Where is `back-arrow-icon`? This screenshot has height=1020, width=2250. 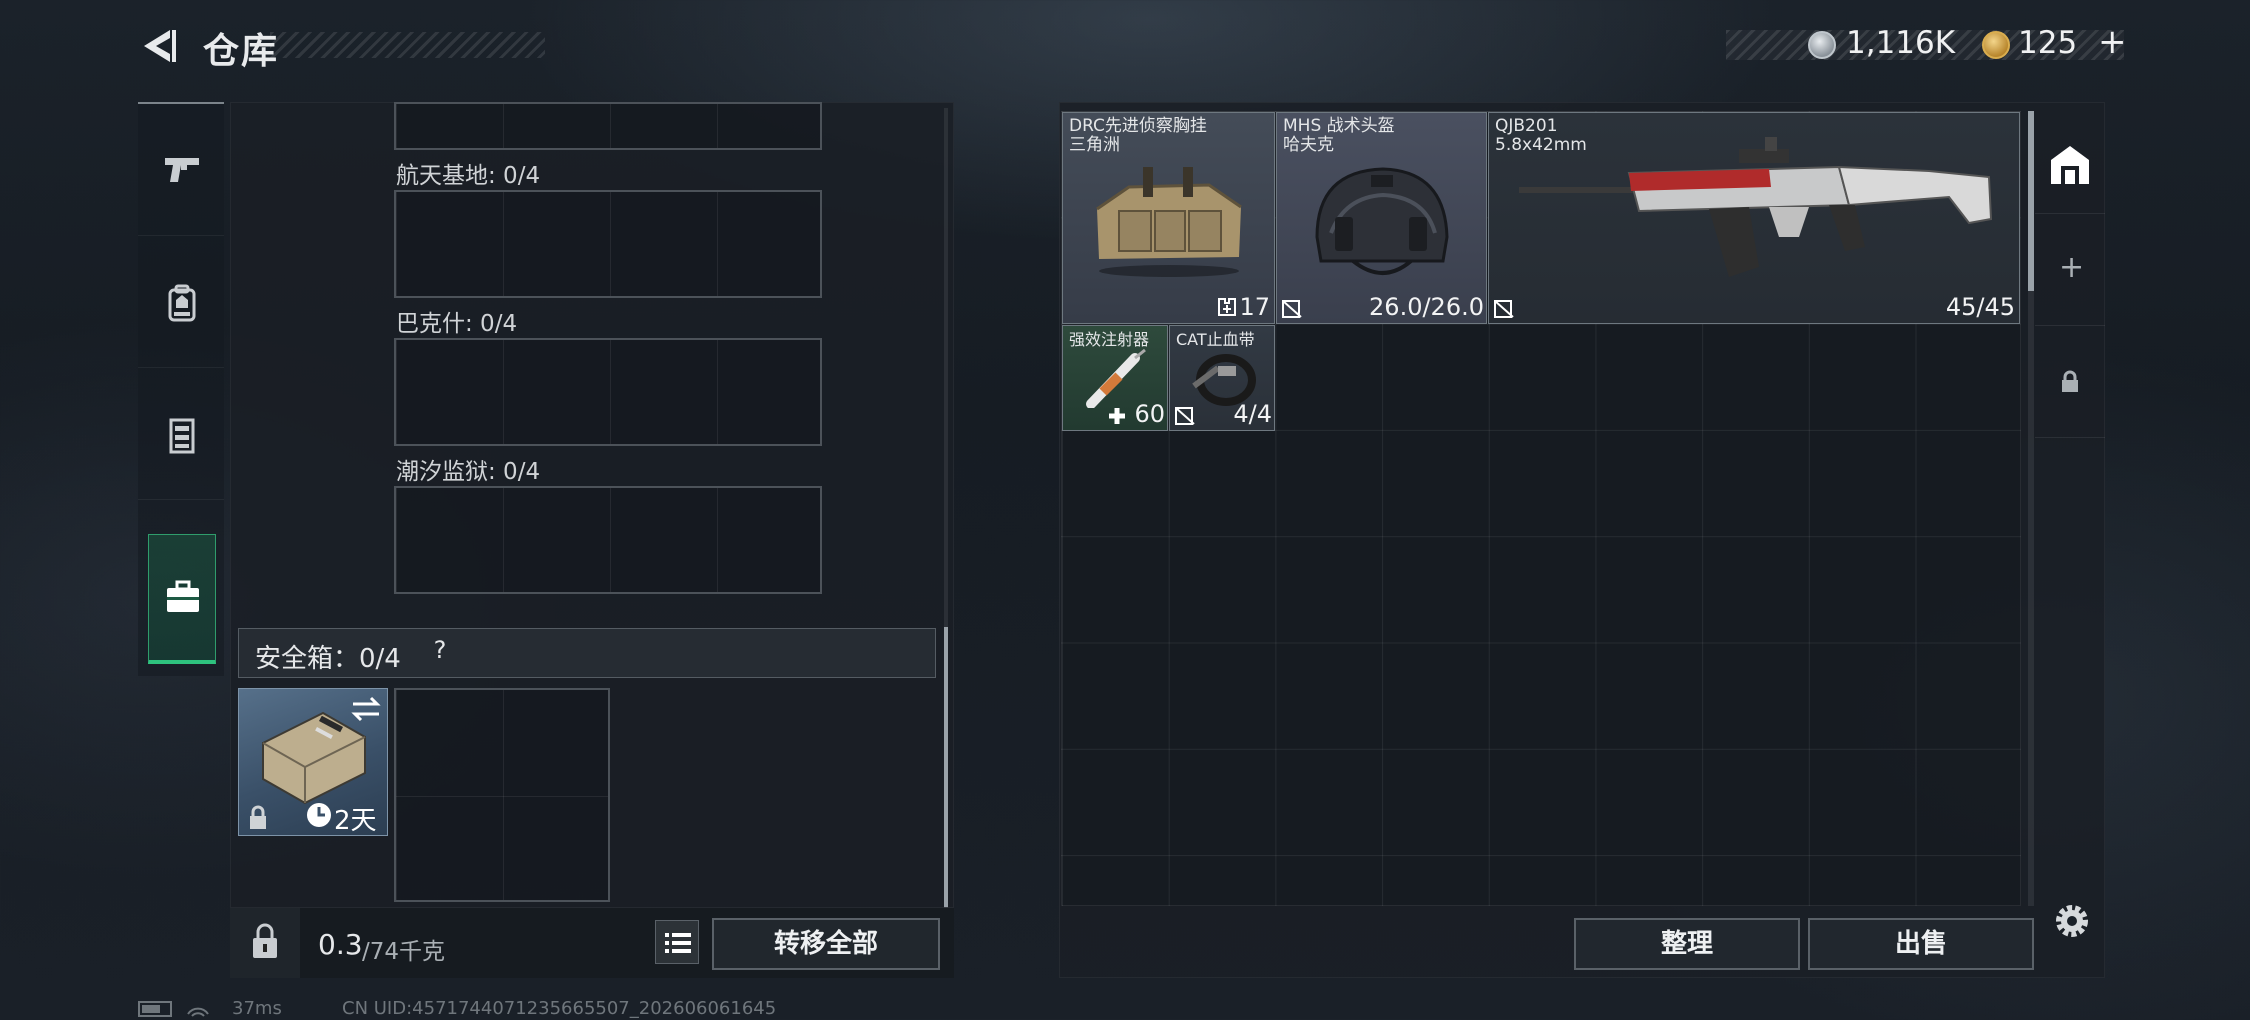 back-arrow-icon is located at coordinates (160, 46).